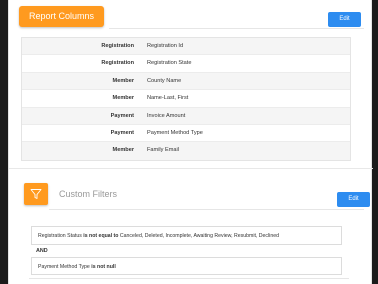 This screenshot has height=284, width=378. Describe the element at coordinates (344, 19) in the screenshot. I see `edit-report-columns-button: Edit` at that location.